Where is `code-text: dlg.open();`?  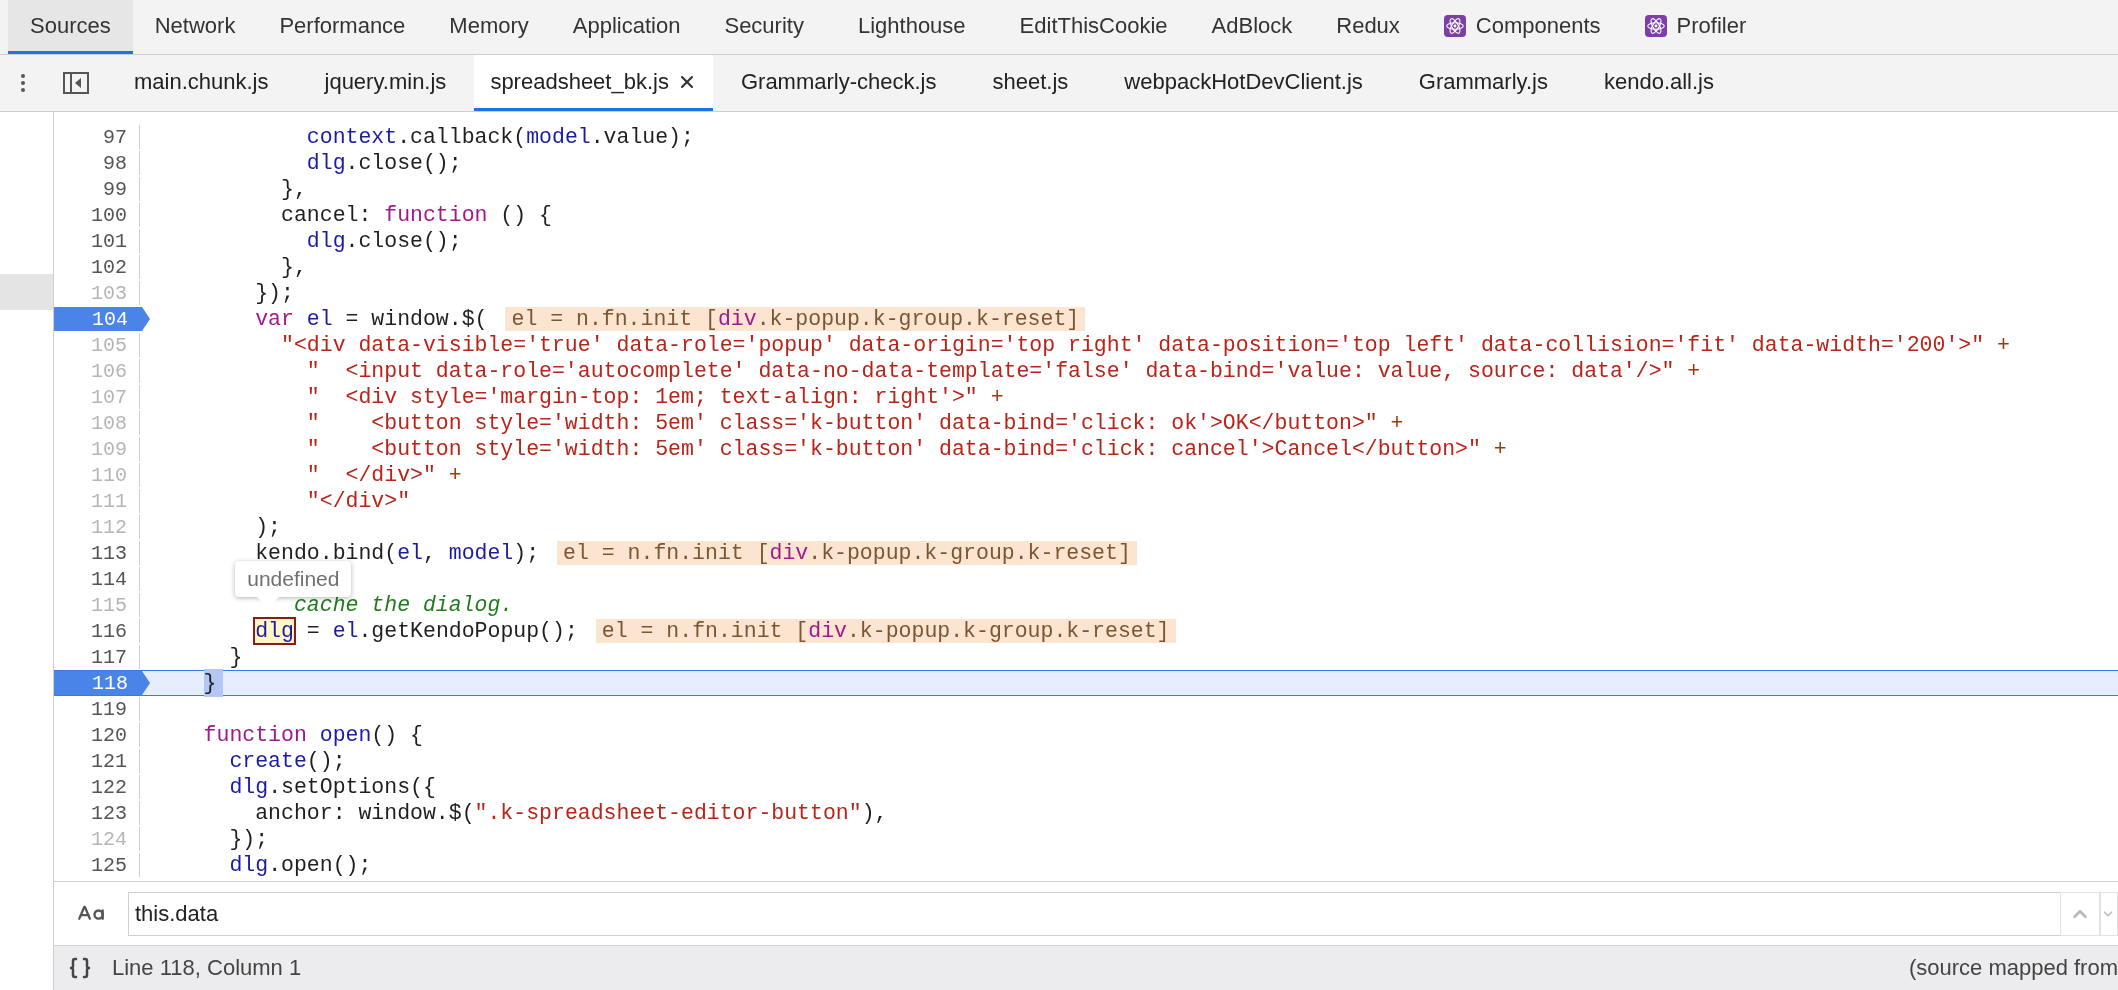
code-text: dlg.open(); is located at coordinates (300, 865).